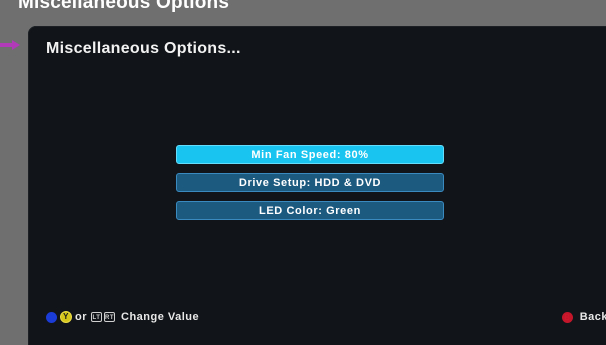 Image resolution: width=606 pixels, height=345 pixels. What do you see at coordinates (160, 317) in the screenshot?
I see `change-value-label: Change Value` at bounding box center [160, 317].